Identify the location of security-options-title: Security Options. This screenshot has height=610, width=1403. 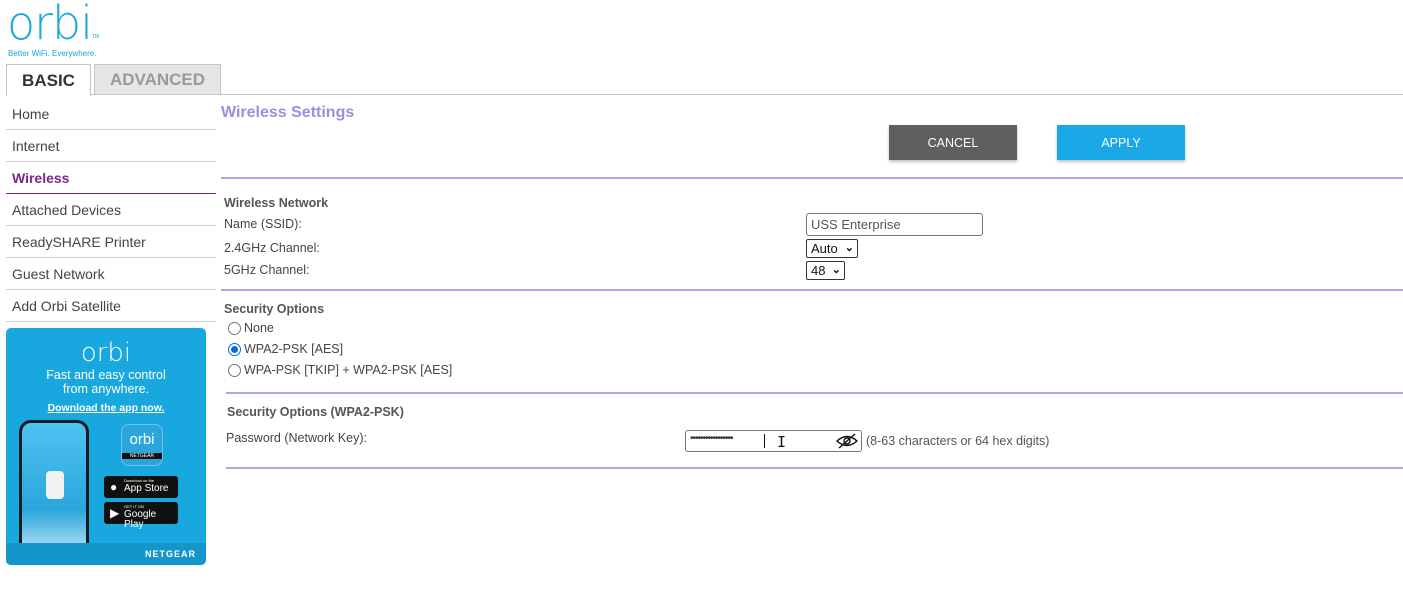
(274, 309).